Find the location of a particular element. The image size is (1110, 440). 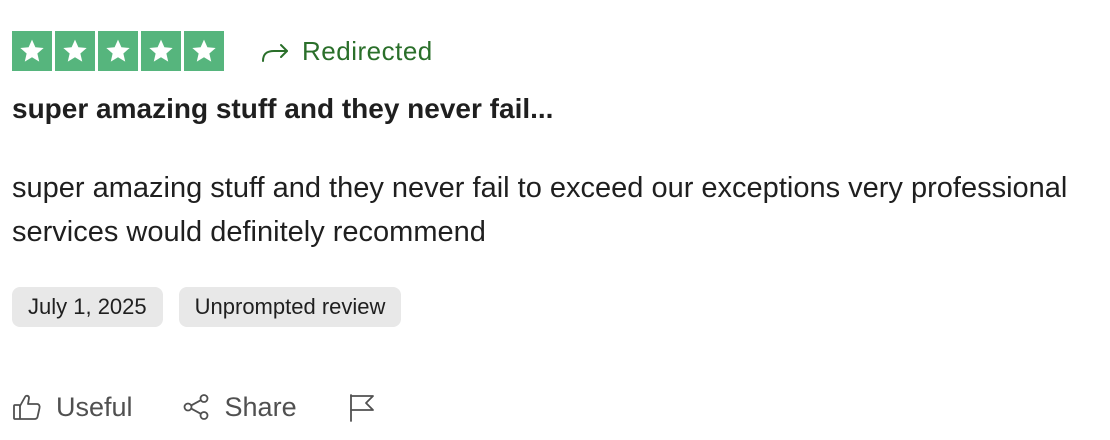

review-meta: July 1, 2025 Unprompted review is located at coordinates (207, 307).